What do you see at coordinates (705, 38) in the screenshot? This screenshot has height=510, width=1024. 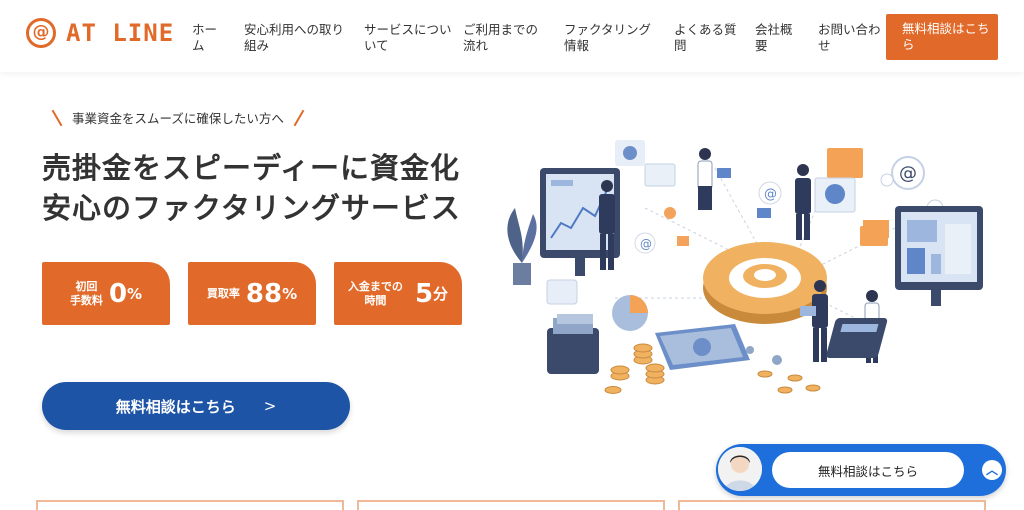 I see `nav-item-faq: よくある質問` at bounding box center [705, 38].